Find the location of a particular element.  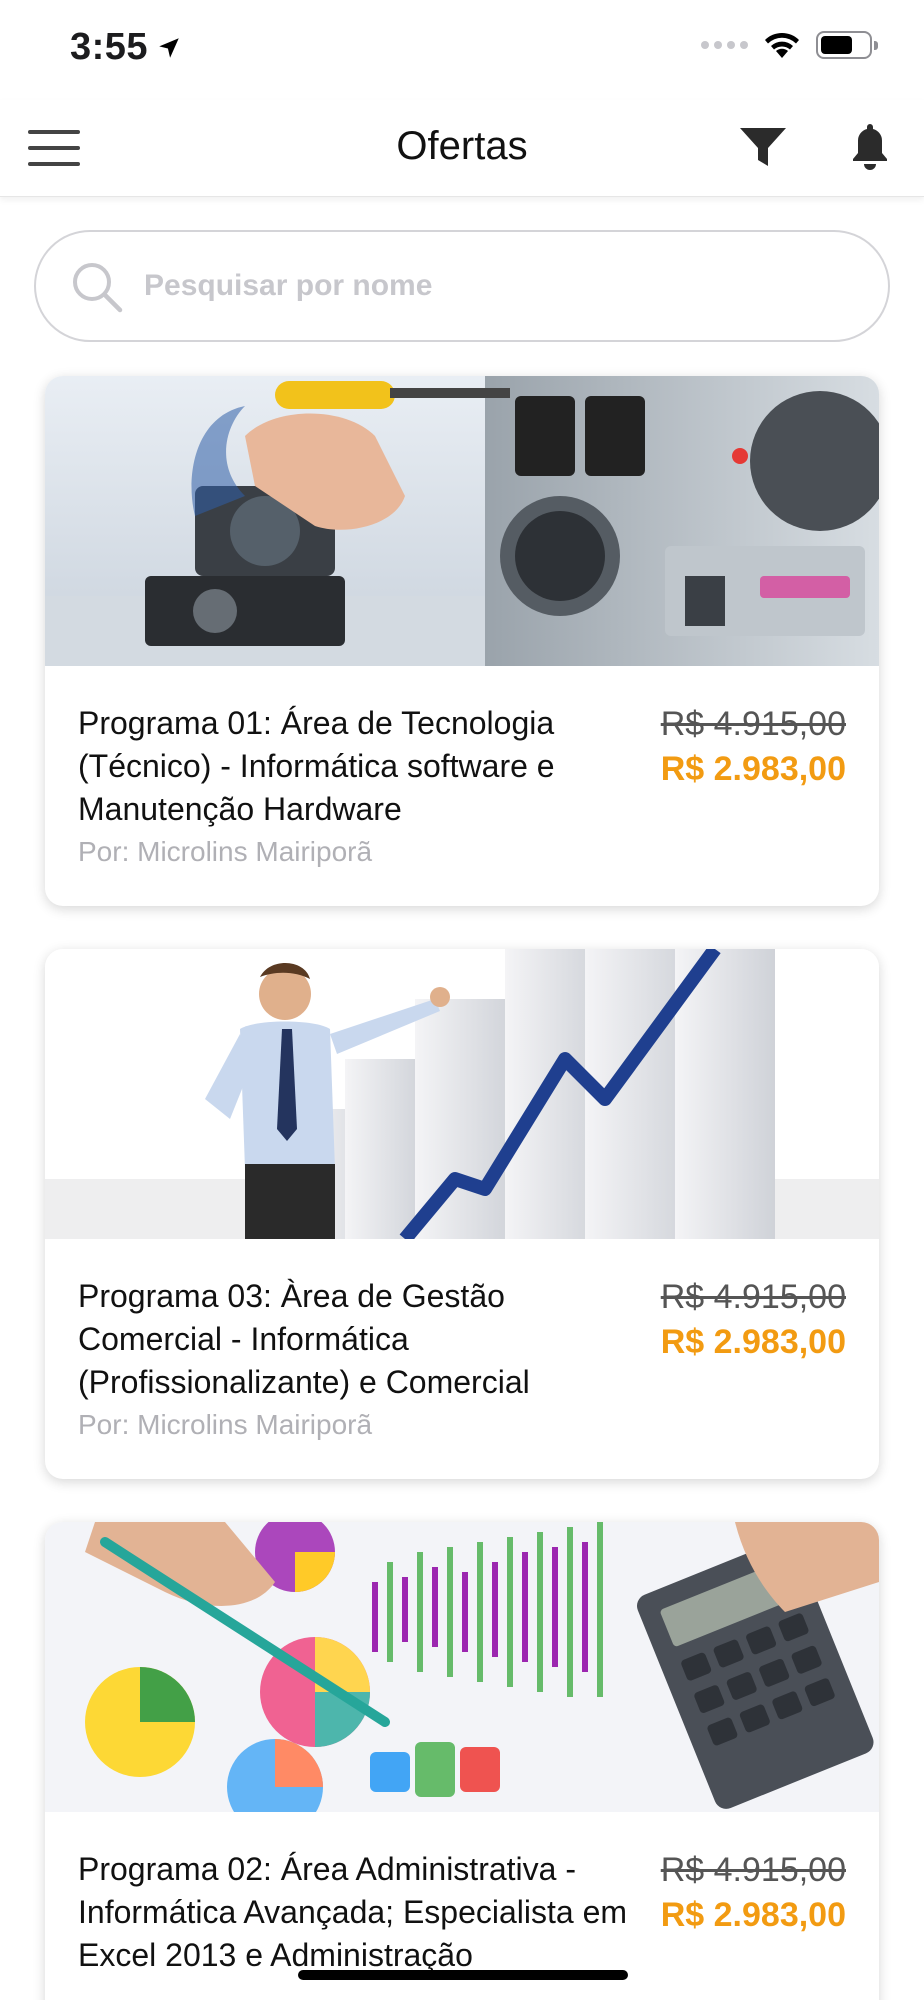

status-time-text: 3:55 is located at coordinates (109, 47).